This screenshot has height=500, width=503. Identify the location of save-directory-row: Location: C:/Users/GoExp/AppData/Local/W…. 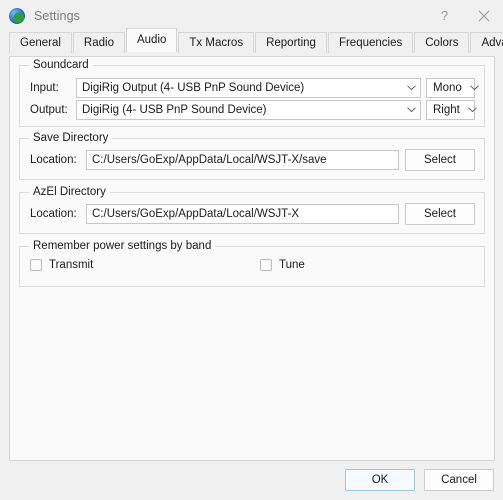
(252, 160).